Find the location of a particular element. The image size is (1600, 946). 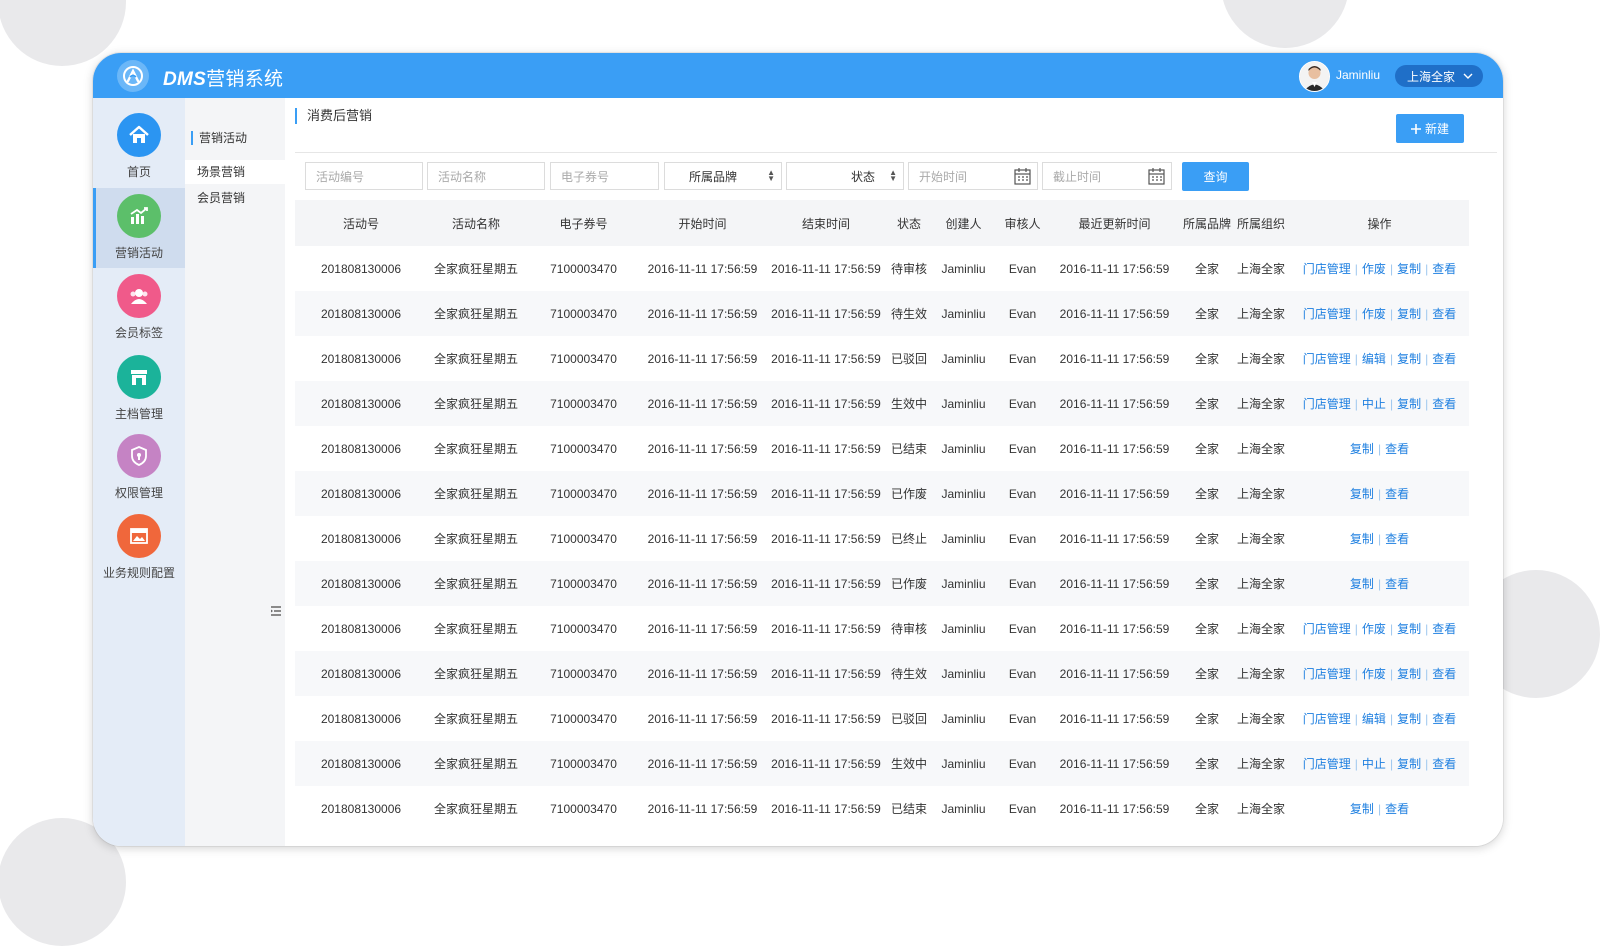

nav-item-home: 首页 is located at coordinates (139, 147).